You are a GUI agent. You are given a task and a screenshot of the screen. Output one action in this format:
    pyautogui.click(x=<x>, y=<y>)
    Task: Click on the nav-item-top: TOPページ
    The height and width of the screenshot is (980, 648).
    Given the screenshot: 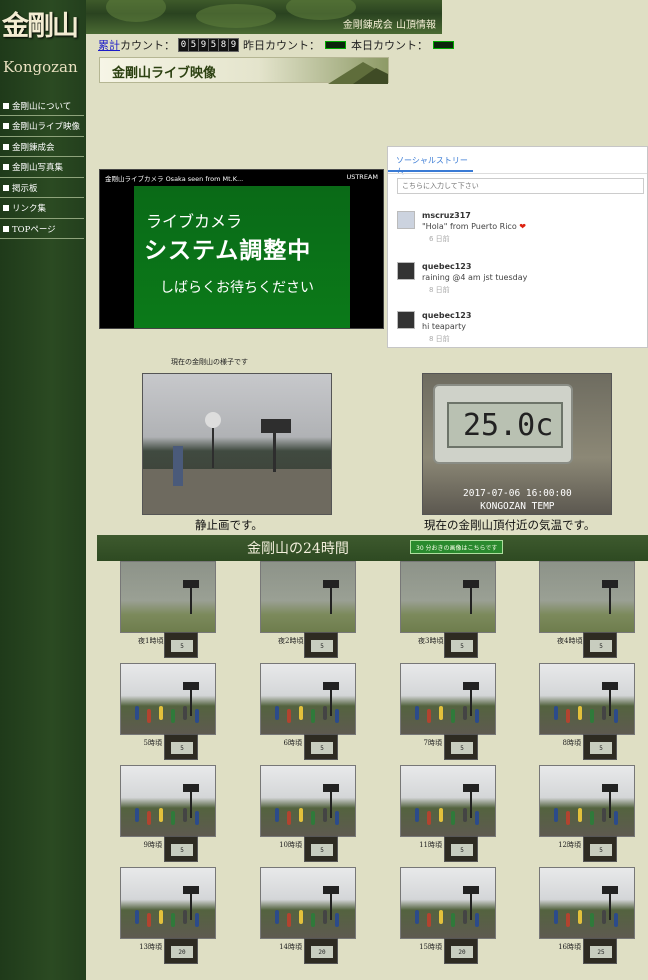 What is the action you would take?
    pyautogui.click(x=42, y=229)
    